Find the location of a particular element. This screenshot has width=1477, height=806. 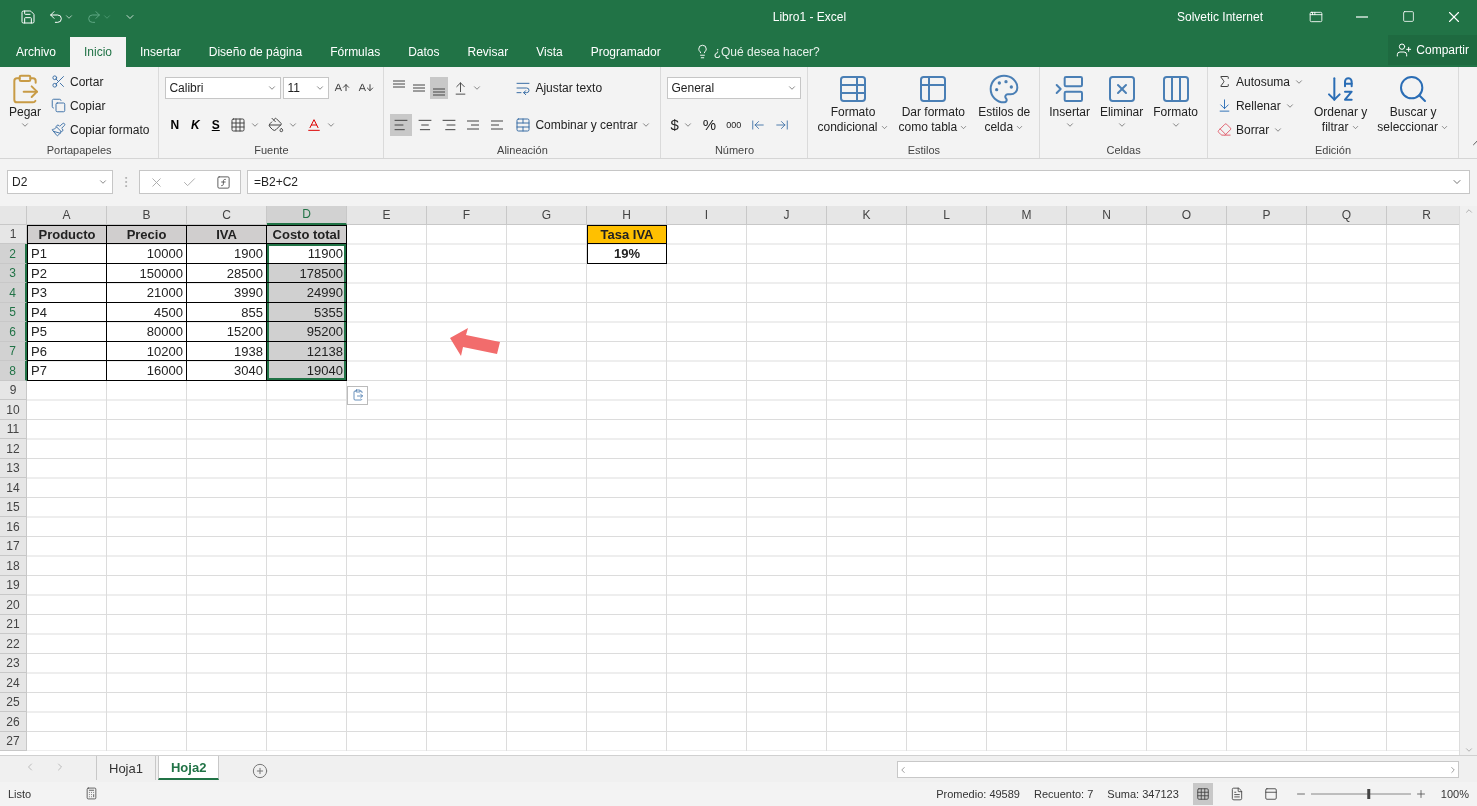

table-cell: 150000 is located at coordinates (147, 273).